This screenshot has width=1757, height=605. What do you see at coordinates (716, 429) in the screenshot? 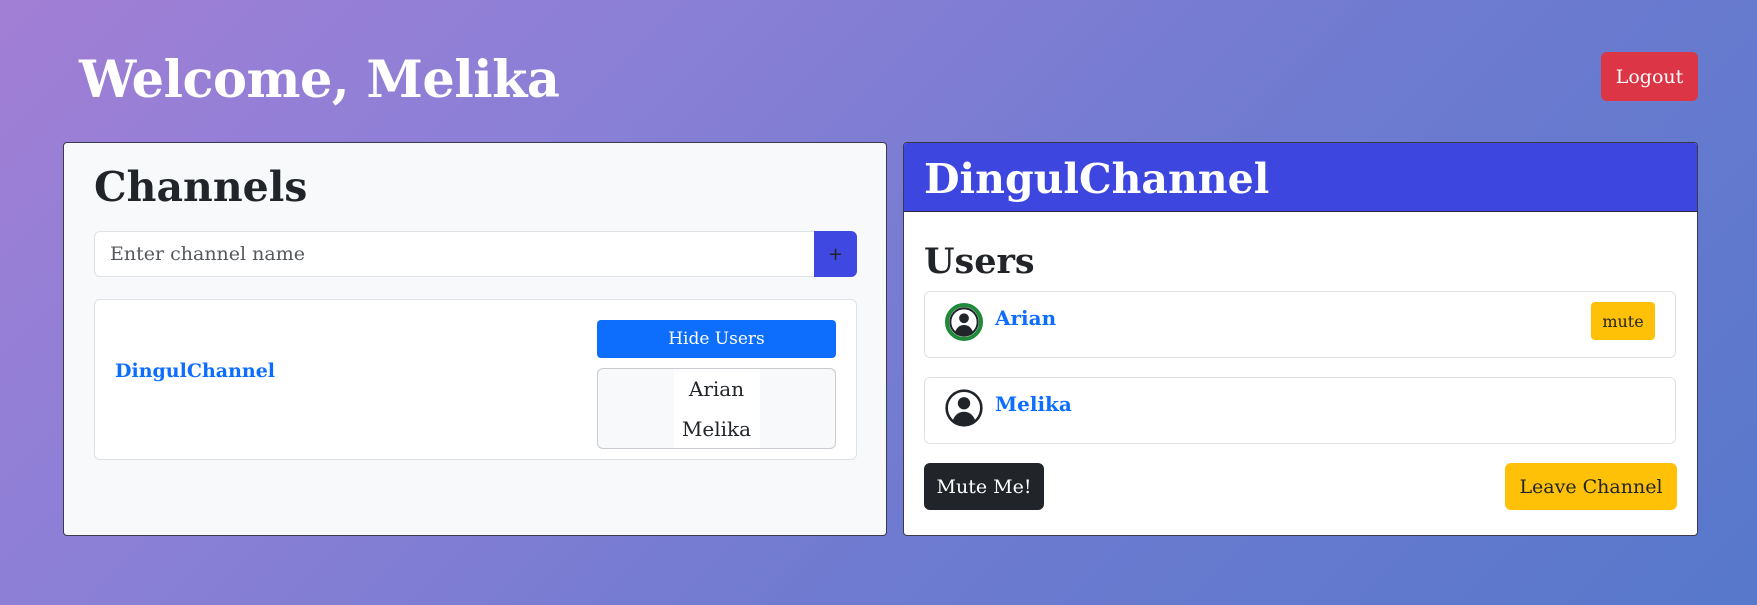
I see `channel-user-item: Melika` at bounding box center [716, 429].